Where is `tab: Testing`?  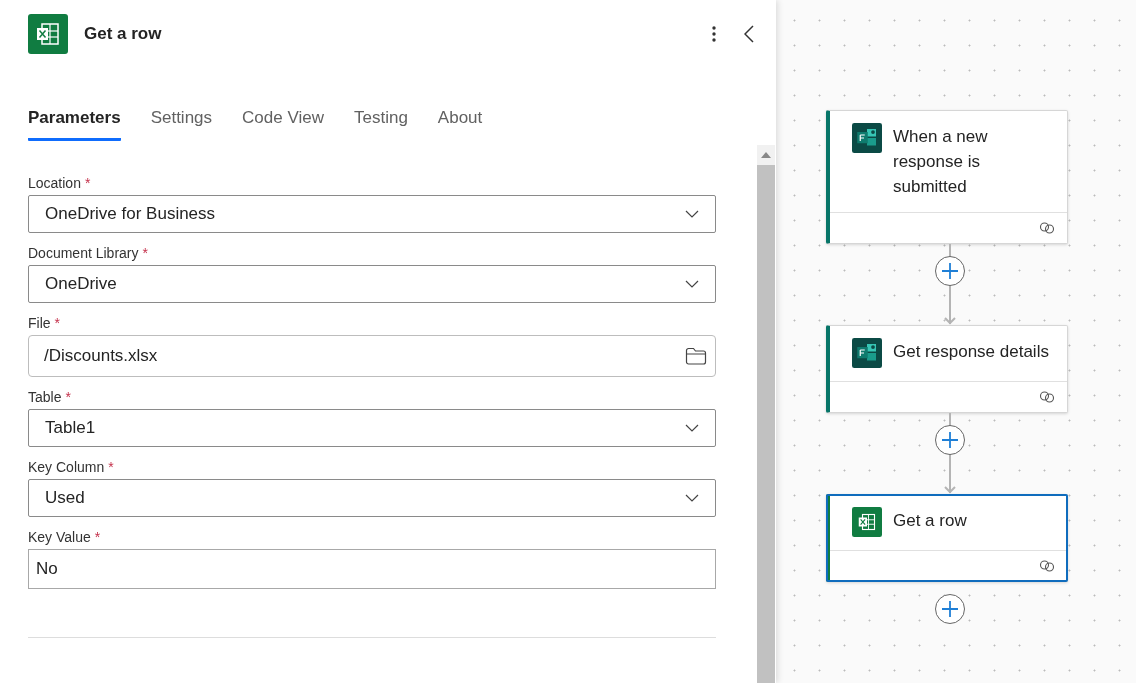
tab: Testing is located at coordinates (380, 122).